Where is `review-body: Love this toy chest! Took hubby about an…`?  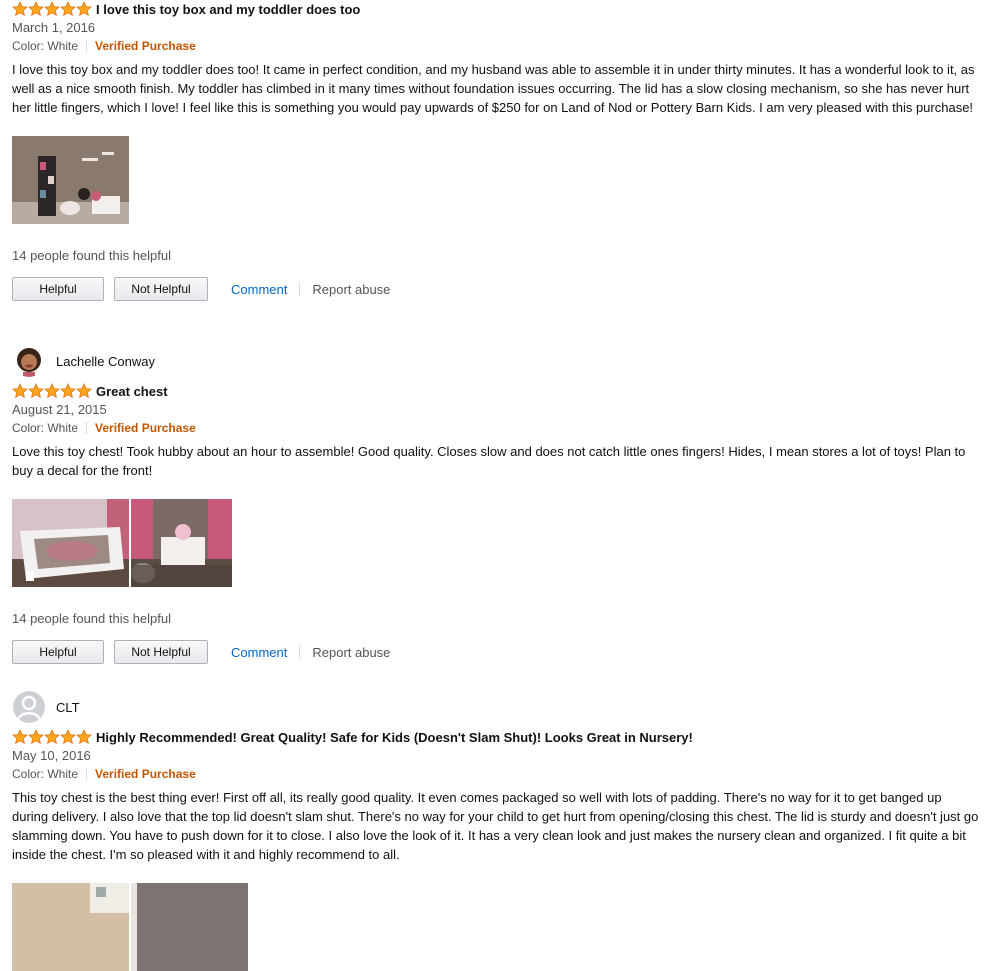
review-body: Love this toy chest! Took hubby about an… is located at coordinates (489, 461).